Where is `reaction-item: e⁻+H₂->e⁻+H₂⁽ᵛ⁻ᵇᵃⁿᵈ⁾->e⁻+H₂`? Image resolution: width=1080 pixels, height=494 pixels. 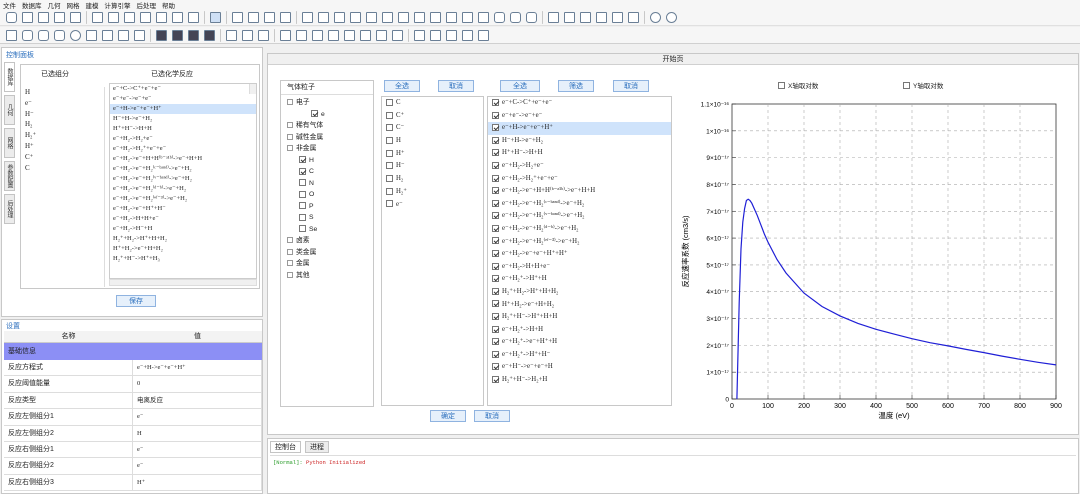 reaction-item: e⁻+H₂->e⁻+H₂⁽ᵛ⁻ᵇᵃⁿᵈ⁾->e⁻+H₂ is located at coordinates (183, 179).